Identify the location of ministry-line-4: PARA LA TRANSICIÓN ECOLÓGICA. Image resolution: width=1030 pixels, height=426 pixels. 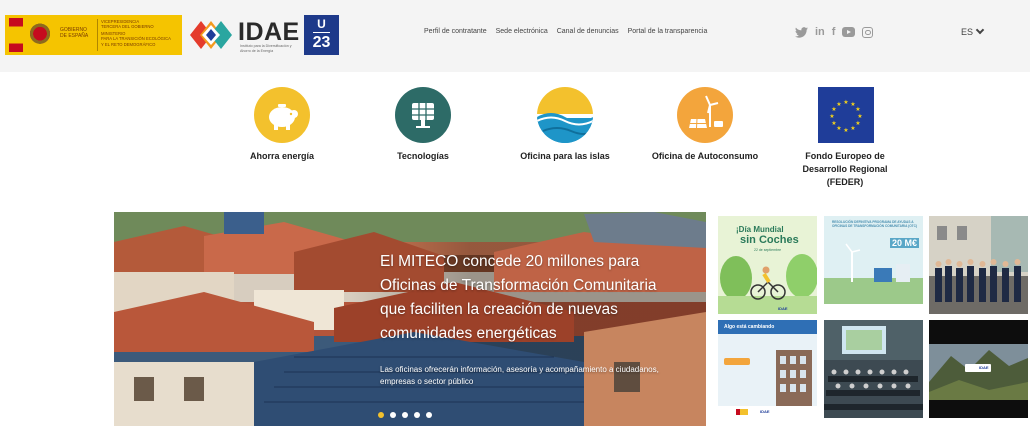
(136, 39).